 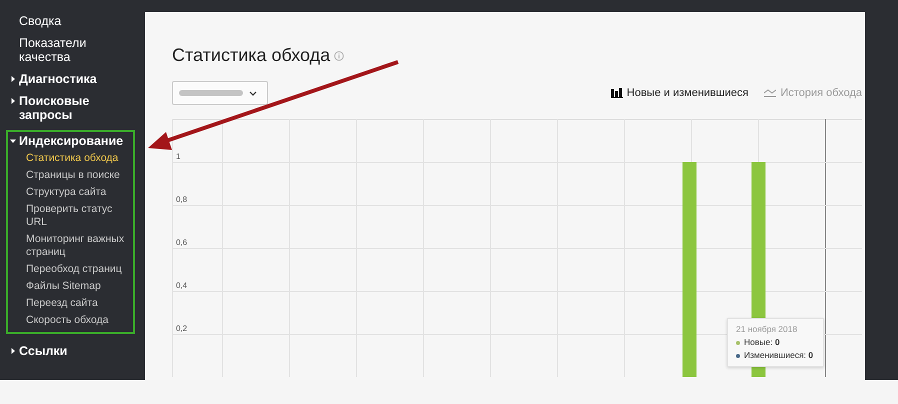 What do you see at coordinates (70, 50) in the screenshot?
I see `sidebar-item: Показатели качества` at bounding box center [70, 50].